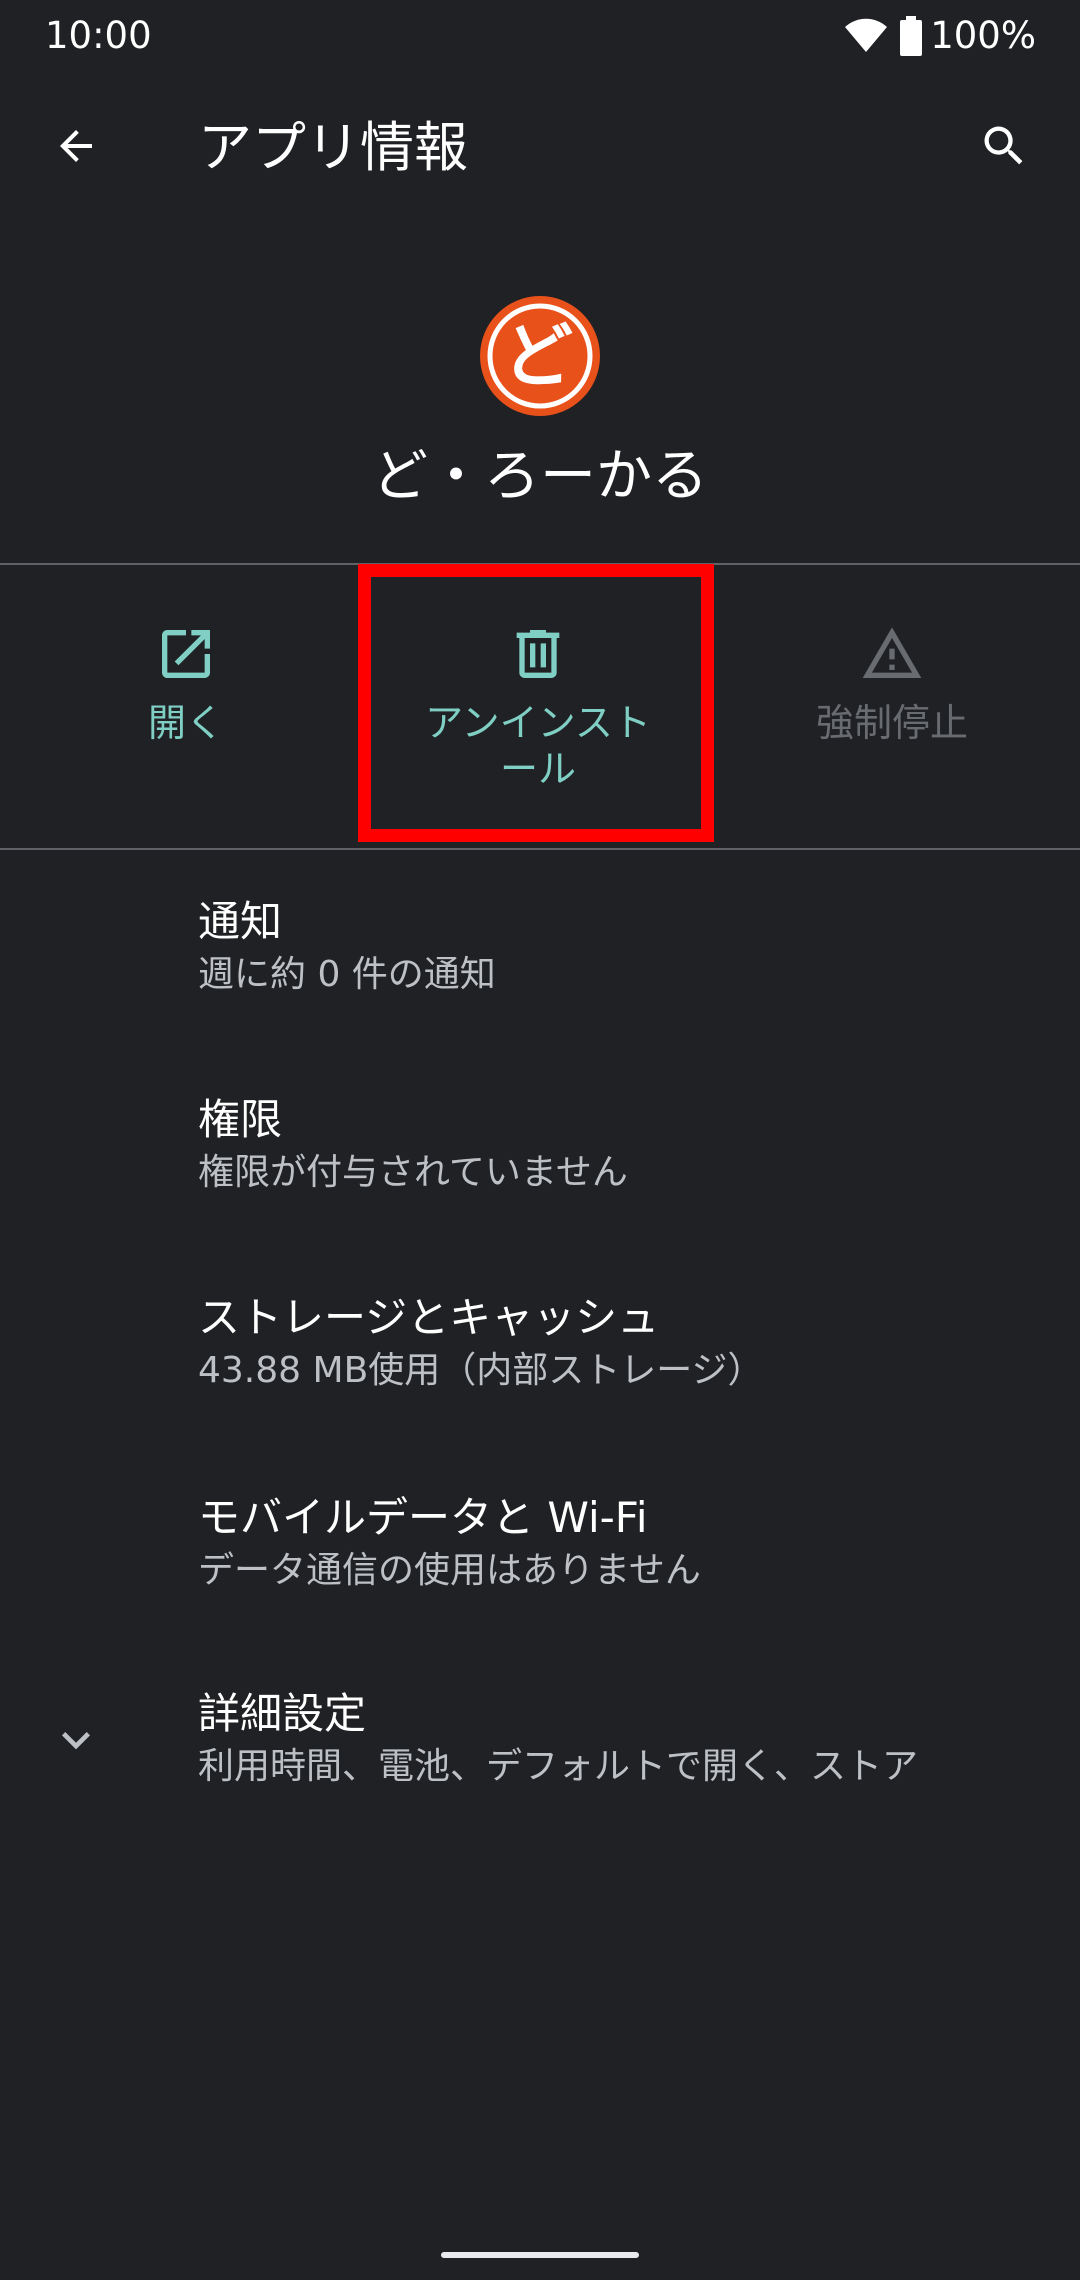 The image size is (1080, 2280). I want to click on divider-top, so click(540, 564).